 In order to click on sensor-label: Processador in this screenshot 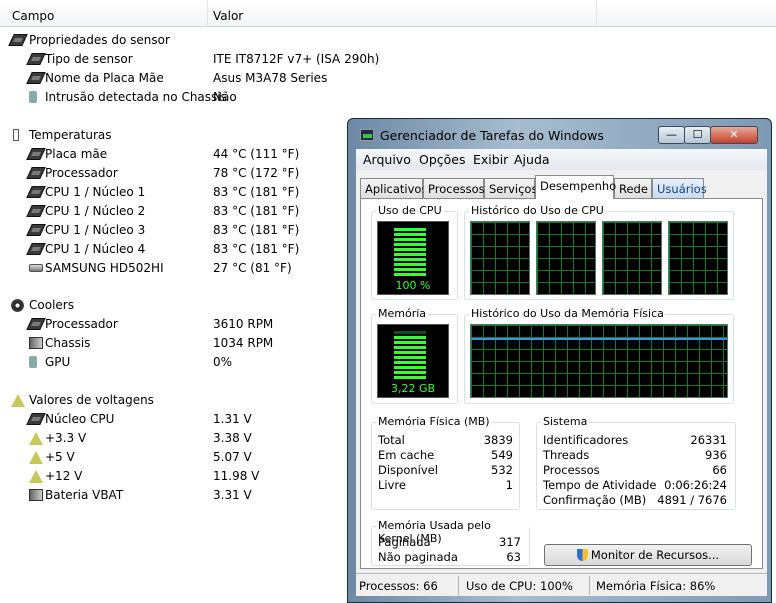, I will do `click(81, 173)`.